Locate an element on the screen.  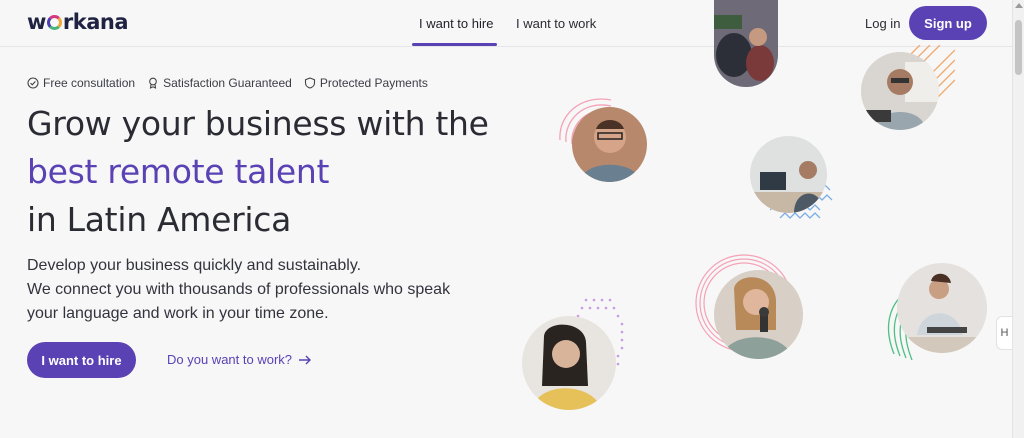
logo-text-left: w is located at coordinates (36, 22).